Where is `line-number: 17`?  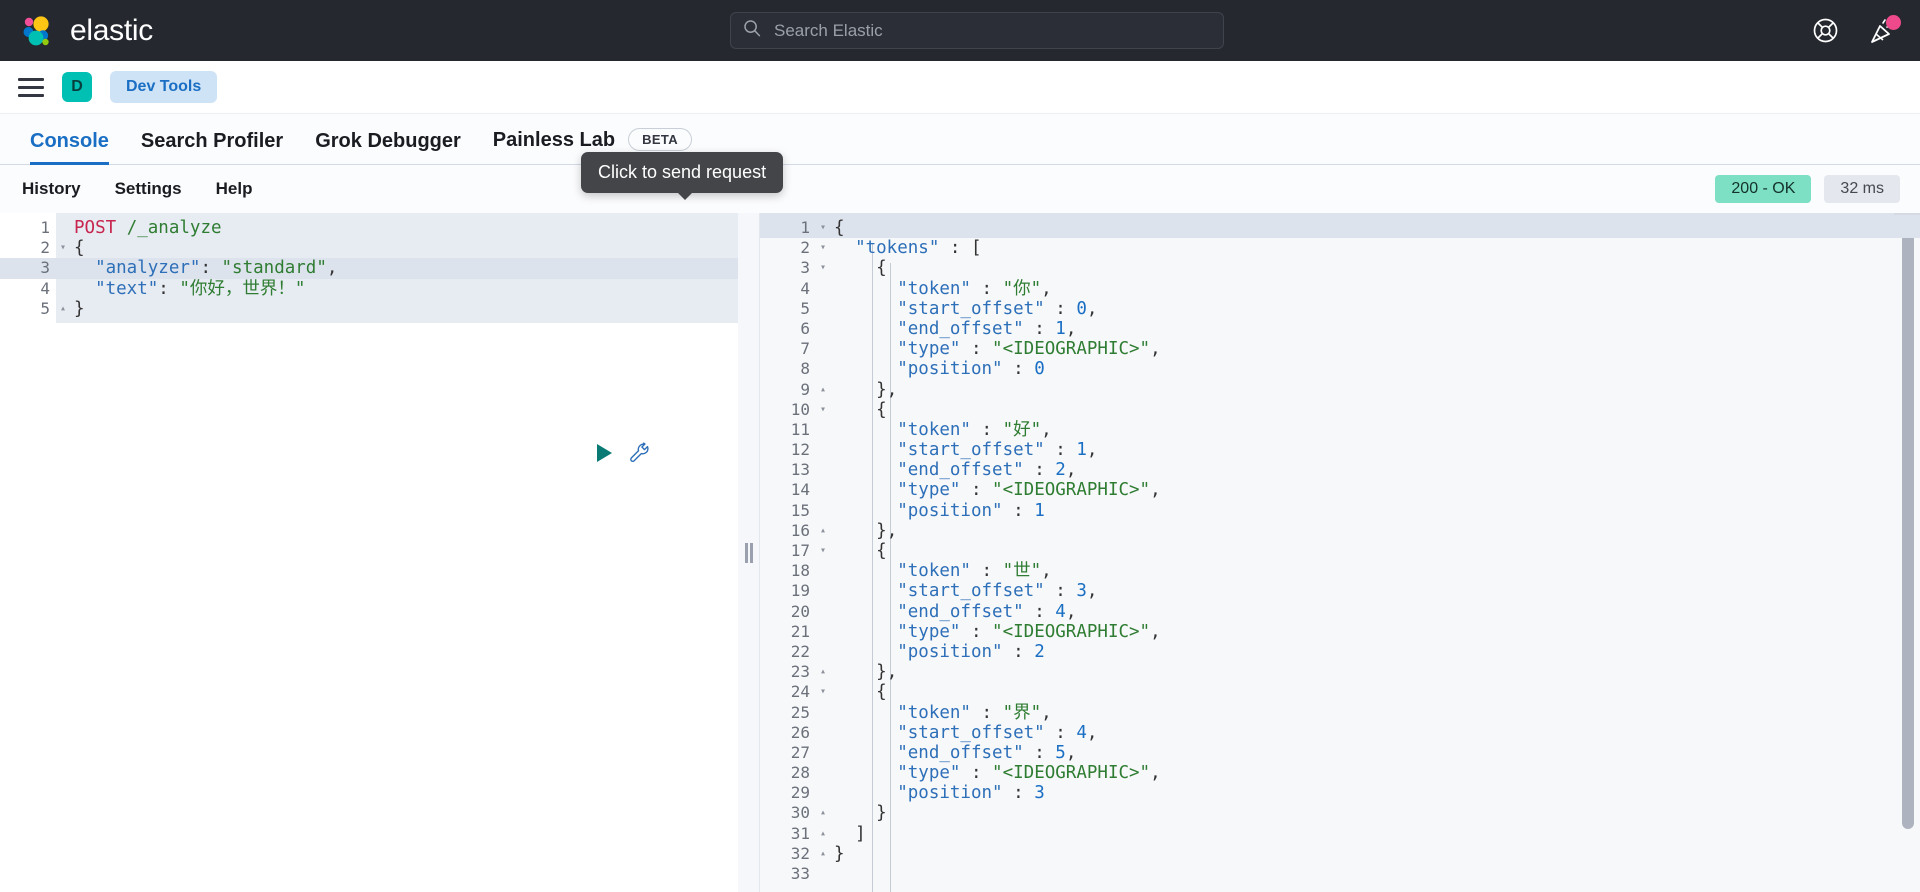
line-number: 17 is located at coordinates (800, 550).